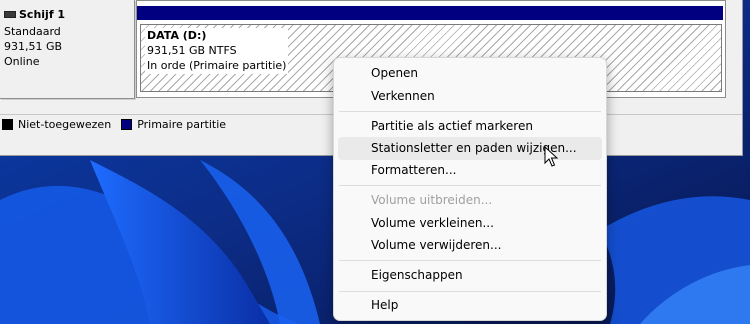 Image resolution: width=750 pixels, height=324 pixels. I want to click on menu-item-properties: Eigenschappen, so click(470, 275).